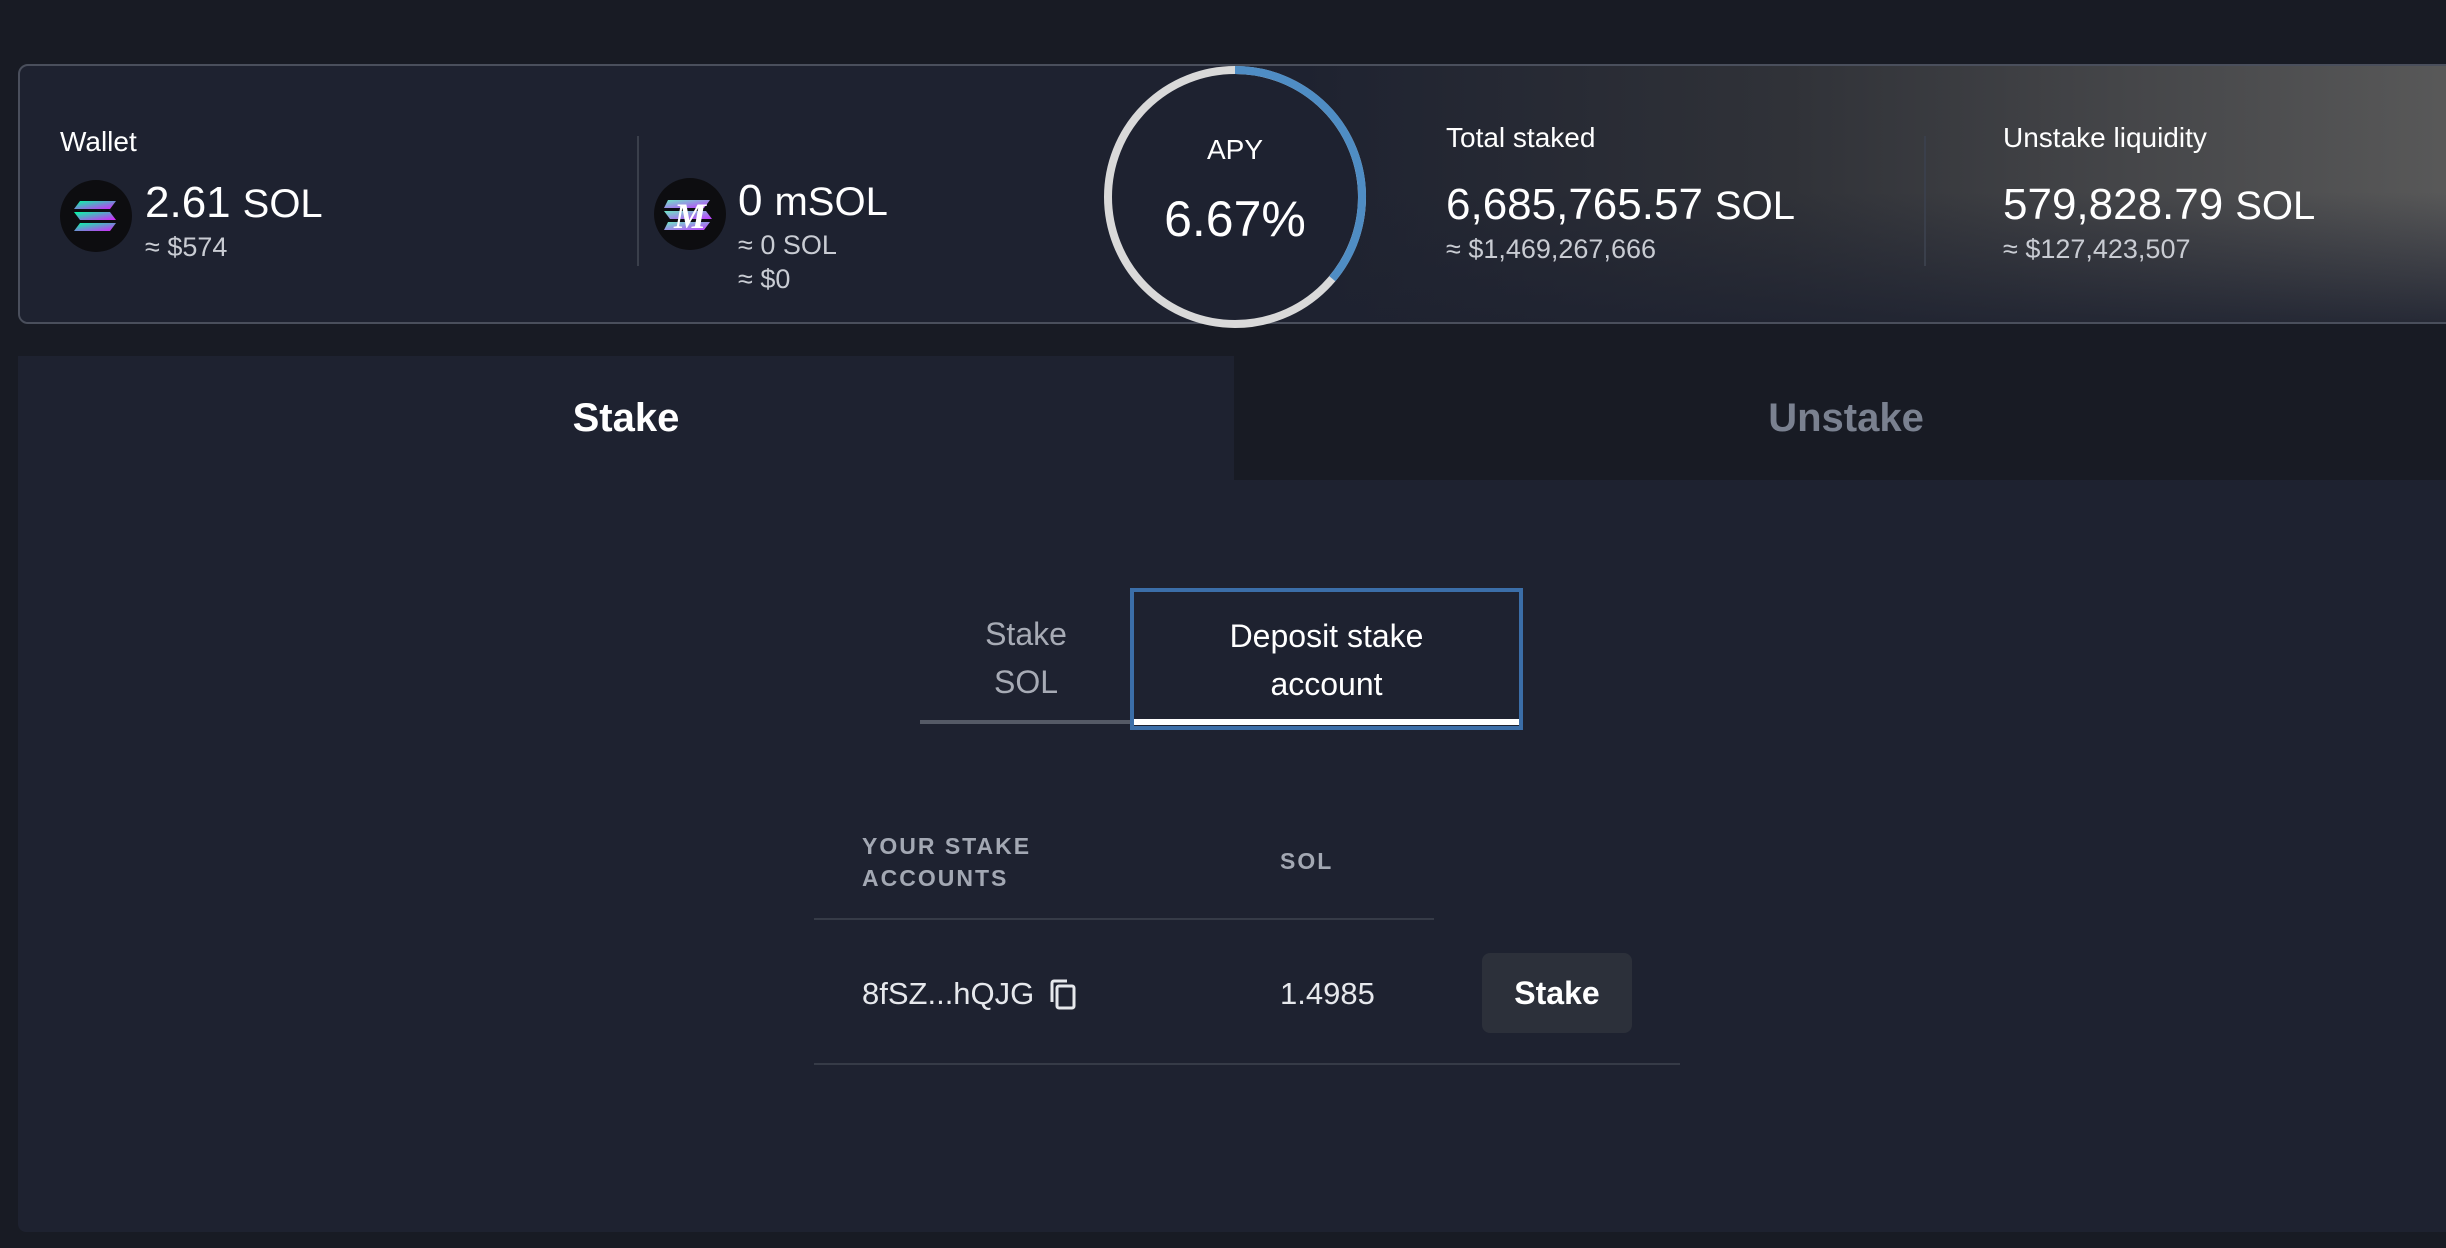  What do you see at coordinates (98, 141) in the screenshot?
I see `wallet-label: Wallet` at bounding box center [98, 141].